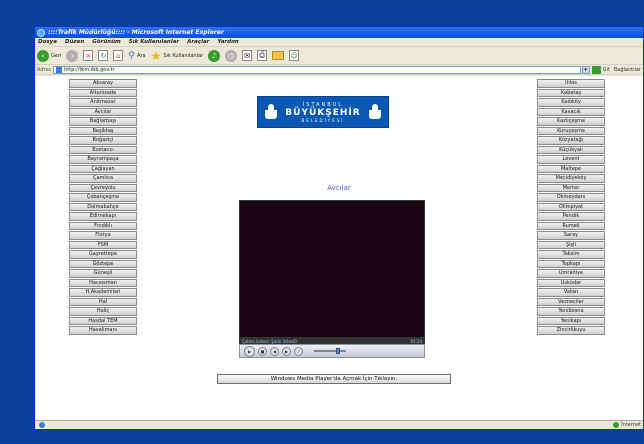  Describe the element at coordinates (571, 244) in the screenshot. I see `nav-item: Şişli` at that location.